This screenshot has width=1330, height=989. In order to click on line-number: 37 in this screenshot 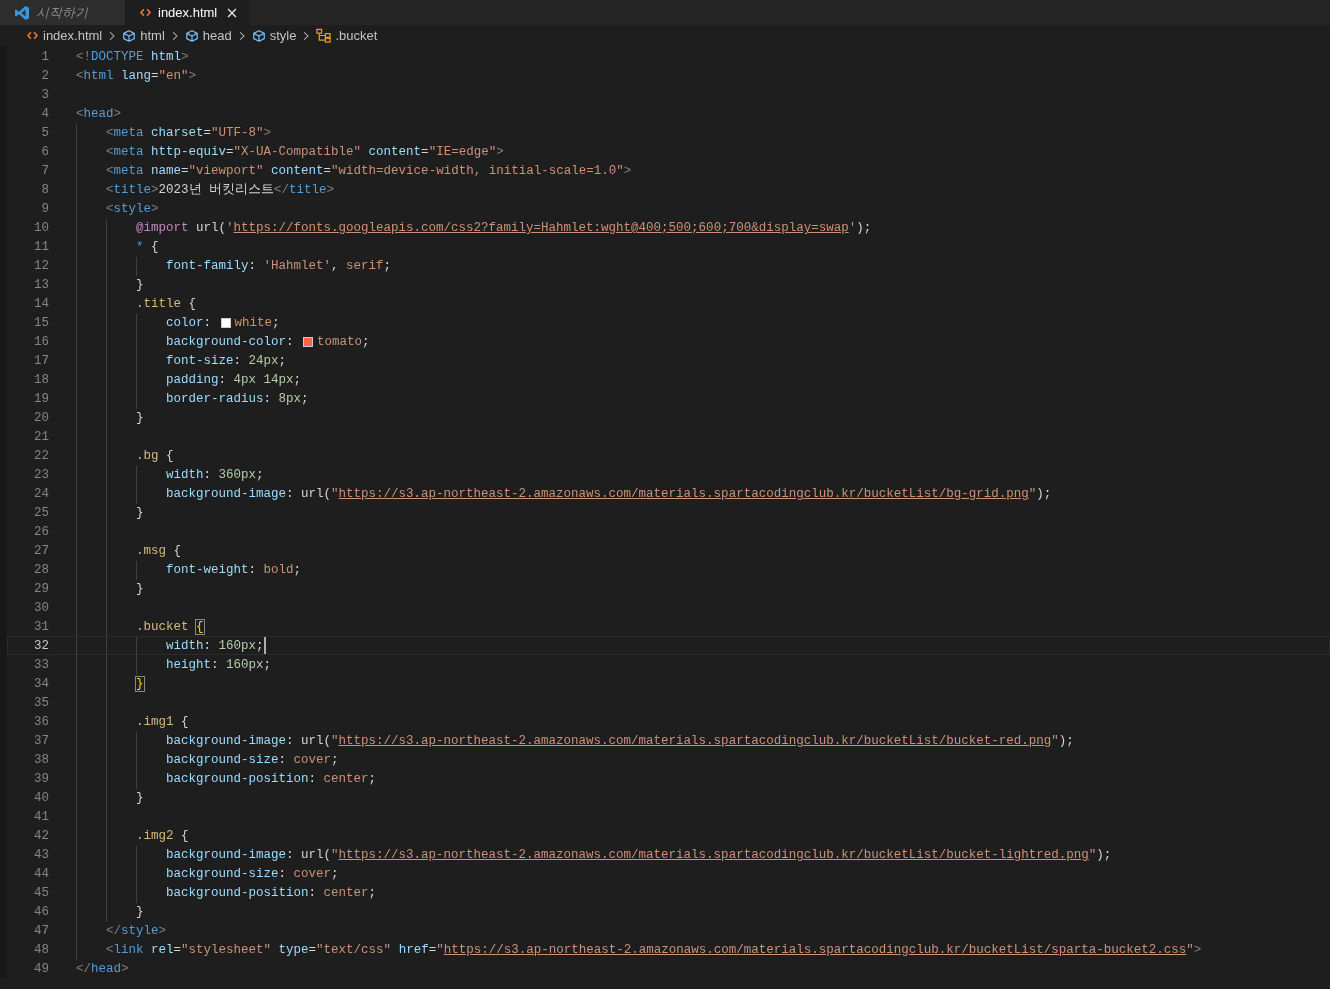, I will do `click(41, 741)`.